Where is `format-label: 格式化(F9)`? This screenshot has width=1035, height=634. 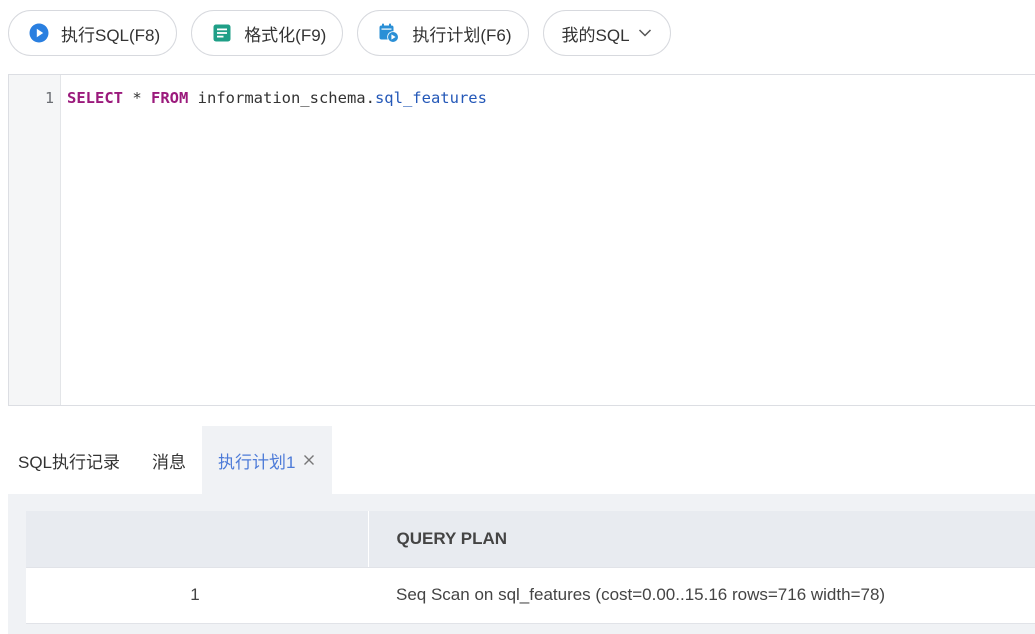 format-label: 格式化(F9) is located at coordinates (285, 35).